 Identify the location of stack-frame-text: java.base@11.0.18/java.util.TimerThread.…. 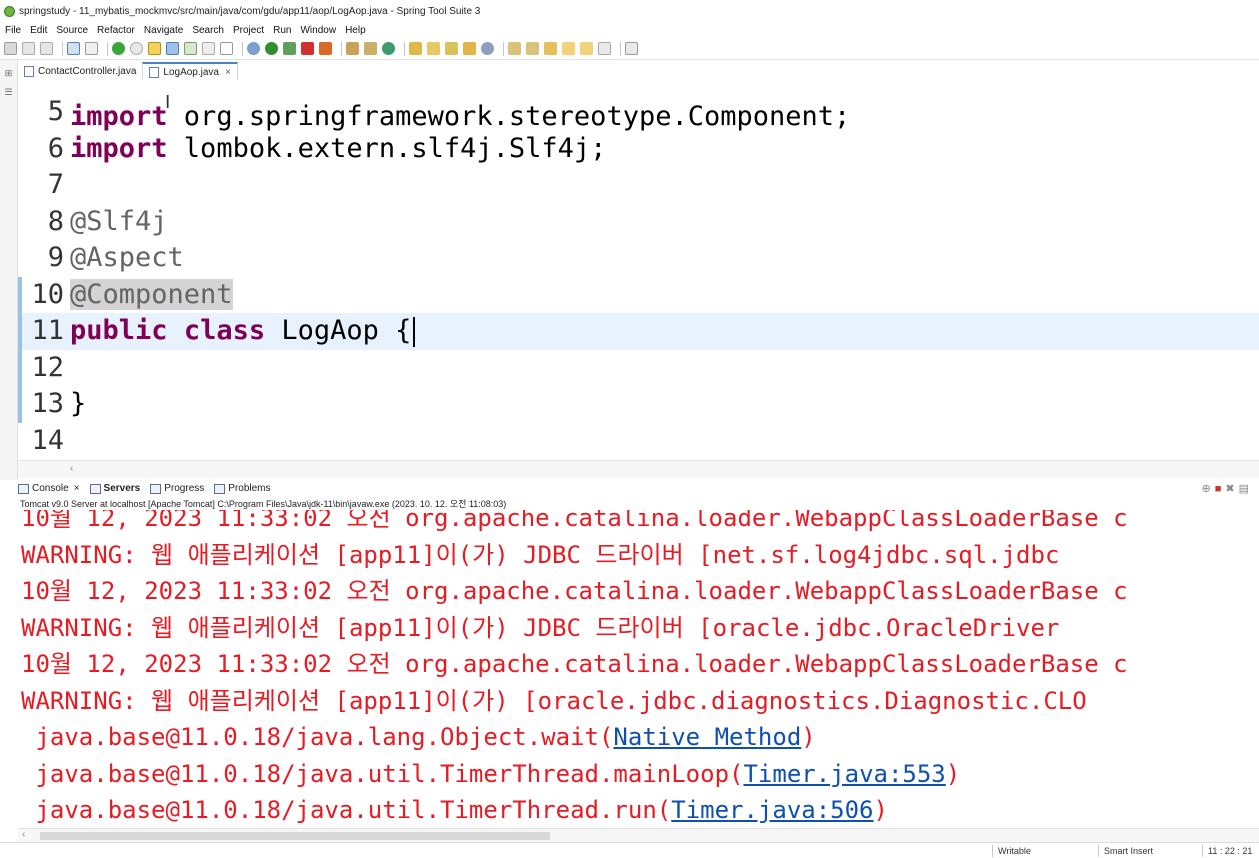
(346, 810).